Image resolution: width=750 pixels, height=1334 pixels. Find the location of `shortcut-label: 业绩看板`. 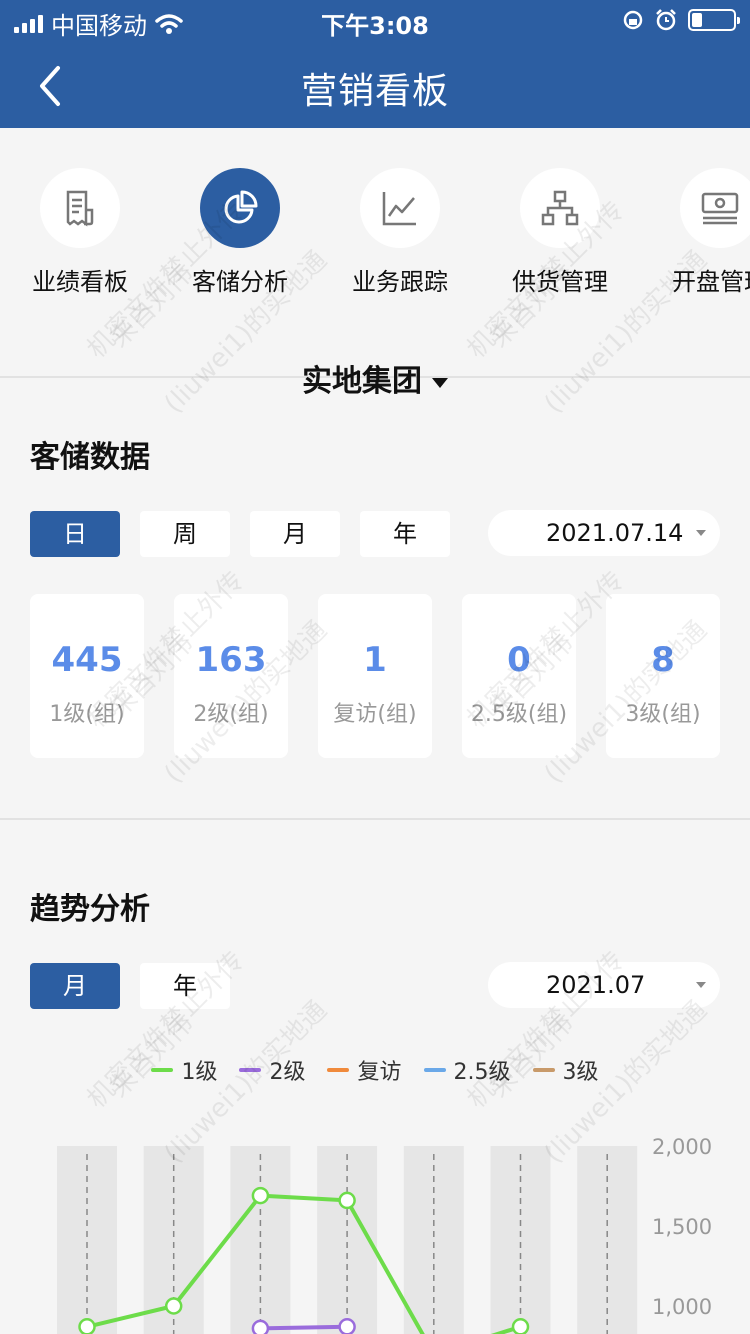

shortcut-label: 业绩看板 is located at coordinates (80, 282).